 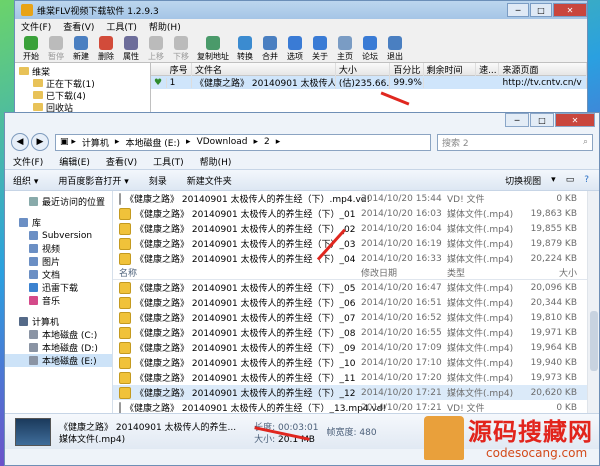 What do you see at coordinates (543, 69) in the screenshot?
I see `col-source: 来源页面` at bounding box center [543, 69].